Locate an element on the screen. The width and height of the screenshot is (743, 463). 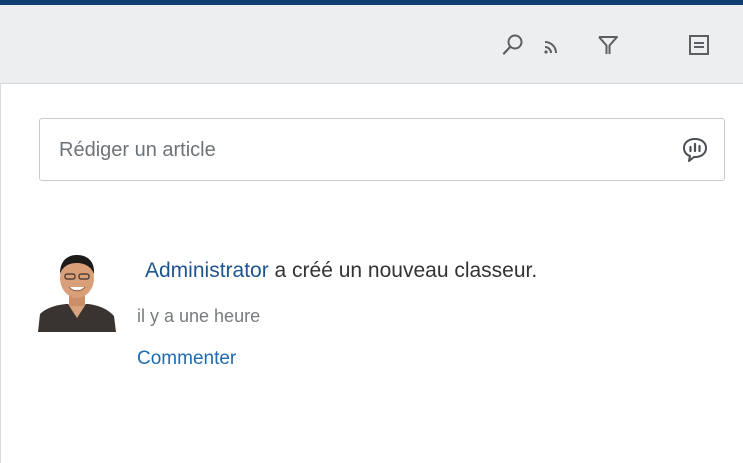
panel-left-border is located at coordinates (0, 273).